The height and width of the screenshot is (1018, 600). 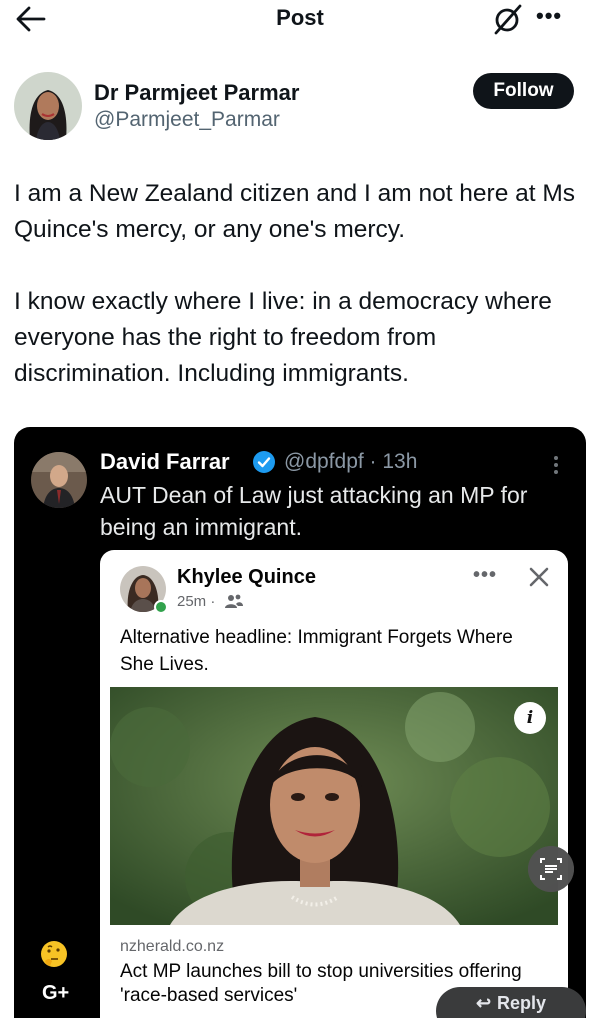 What do you see at coordinates (172, 946) in the screenshot?
I see `link-source: nzherald.co.nz` at bounding box center [172, 946].